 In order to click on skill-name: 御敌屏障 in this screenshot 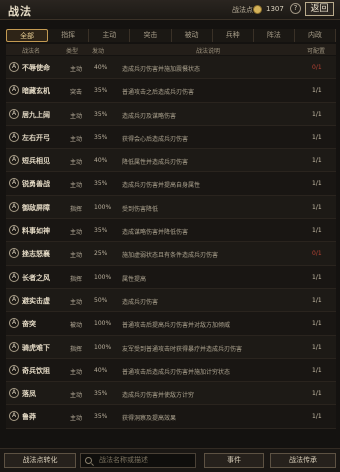, I will do `click(36, 207)`.